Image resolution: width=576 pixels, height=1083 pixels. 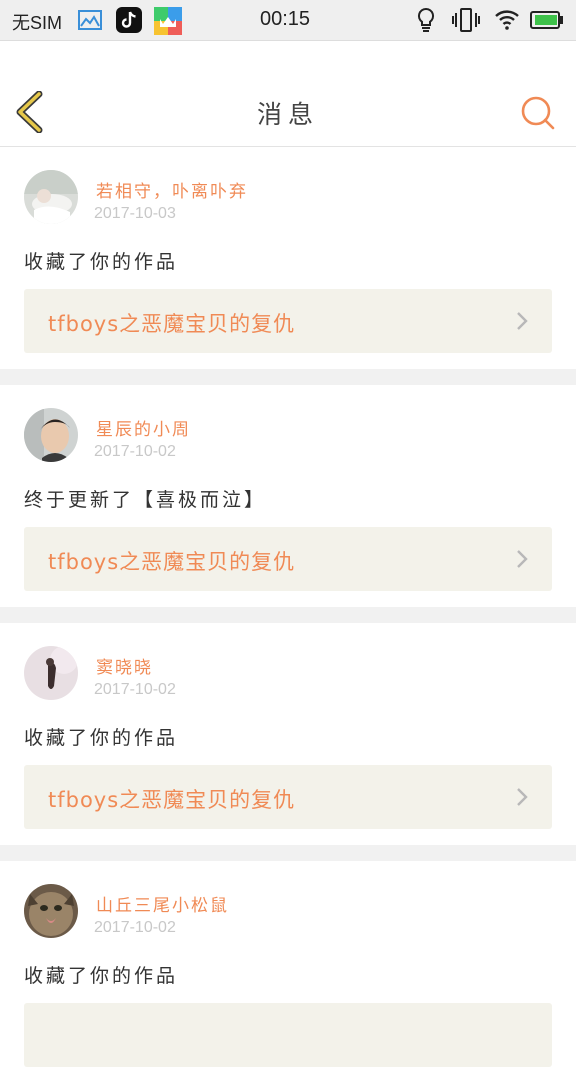 I want to click on vibrate-icon, so click(x=466, y=20).